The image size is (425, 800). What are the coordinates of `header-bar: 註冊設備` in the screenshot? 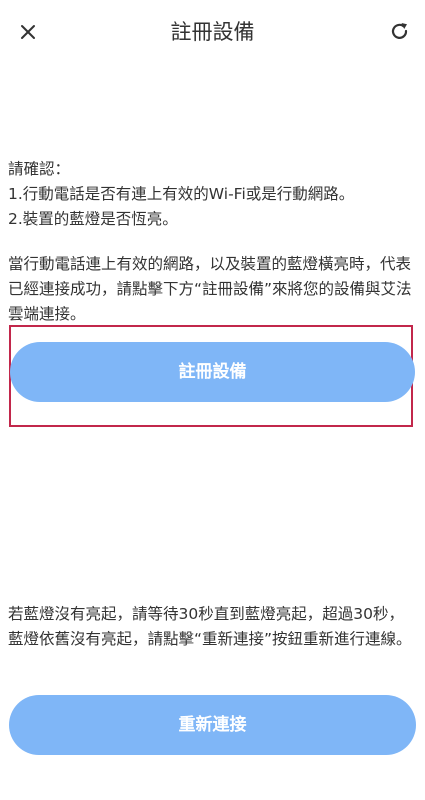 It's located at (212, 32).